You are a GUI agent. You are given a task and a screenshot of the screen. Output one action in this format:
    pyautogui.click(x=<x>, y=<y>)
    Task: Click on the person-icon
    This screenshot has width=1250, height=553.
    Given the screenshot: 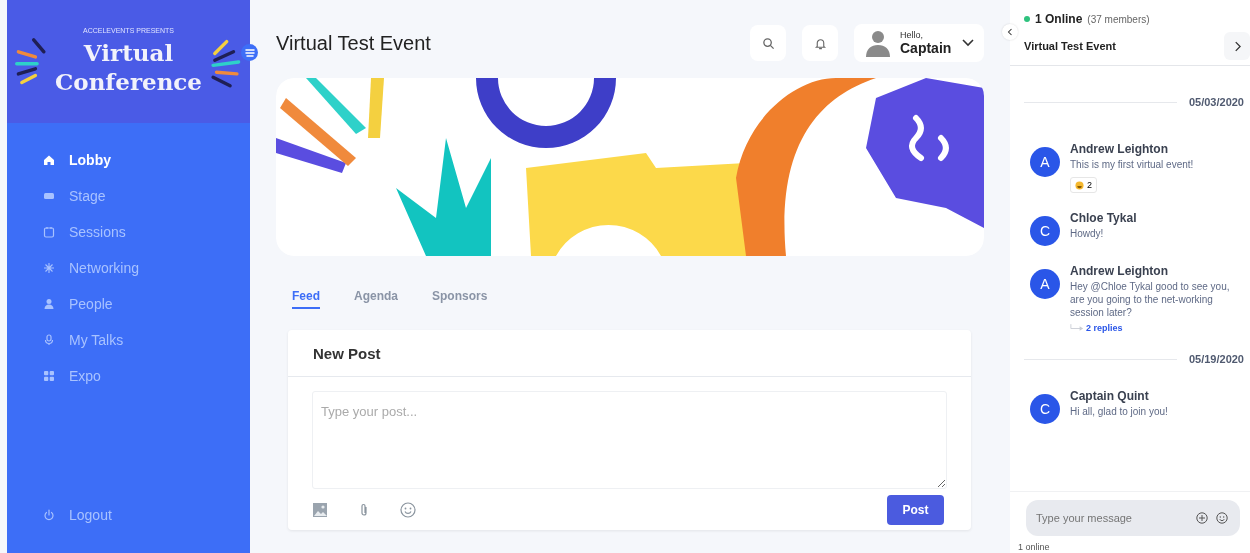 What is the action you would take?
    pyautogui.click(x=49, y=303)
    